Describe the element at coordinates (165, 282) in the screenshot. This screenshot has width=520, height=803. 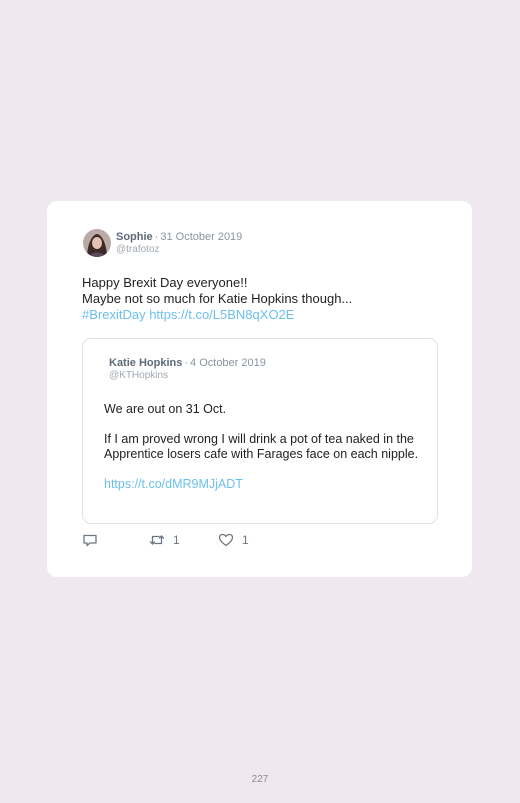
I see `tweet-line-1: Happy Brexit Day everyone!!` at that location.